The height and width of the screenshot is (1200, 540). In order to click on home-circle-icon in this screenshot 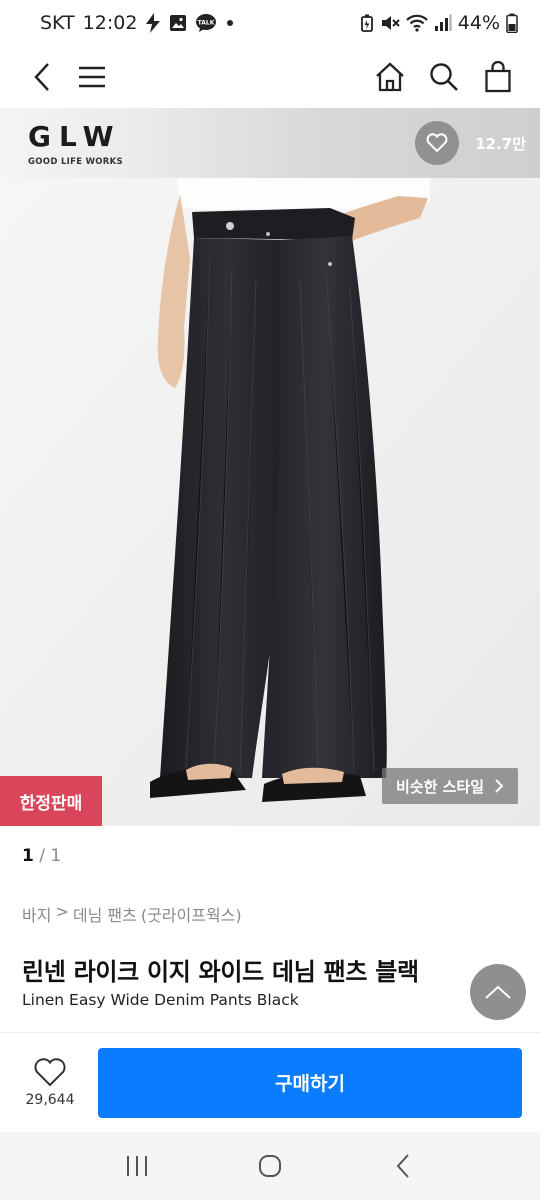, I will do `click(269, 1166)`.